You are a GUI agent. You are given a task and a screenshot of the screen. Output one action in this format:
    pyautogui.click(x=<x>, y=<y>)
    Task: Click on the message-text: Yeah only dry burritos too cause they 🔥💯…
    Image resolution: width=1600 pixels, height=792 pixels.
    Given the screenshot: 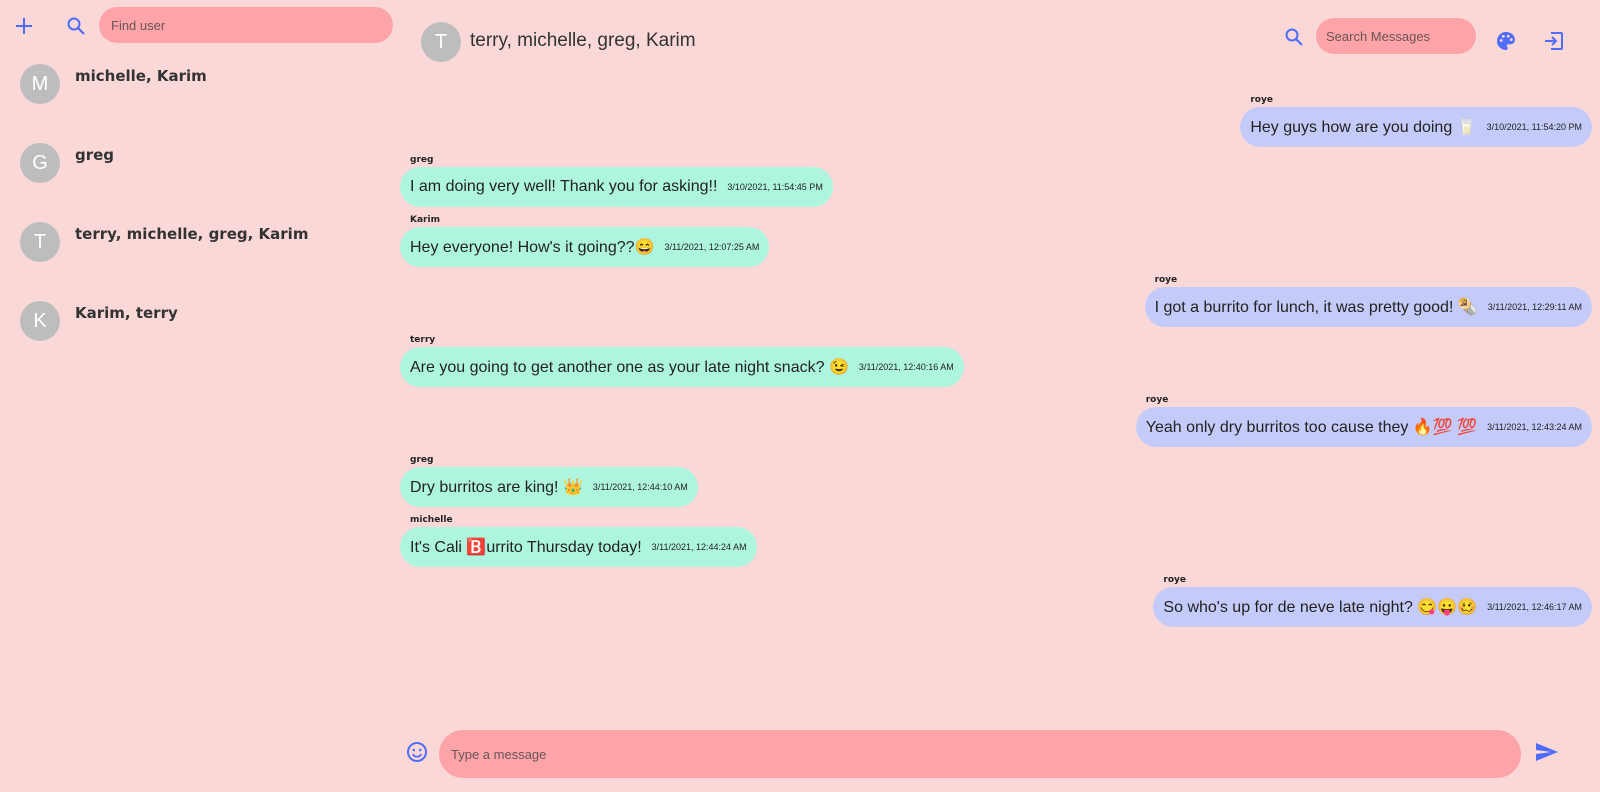 What is the action you would take?
    pyautogui.click(x=1311, y=427)
    